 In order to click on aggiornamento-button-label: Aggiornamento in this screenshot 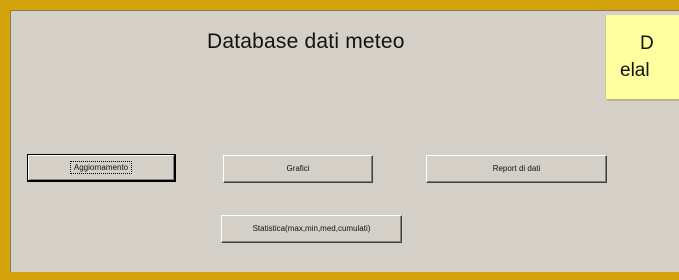, I will do `click(101, 167)`.